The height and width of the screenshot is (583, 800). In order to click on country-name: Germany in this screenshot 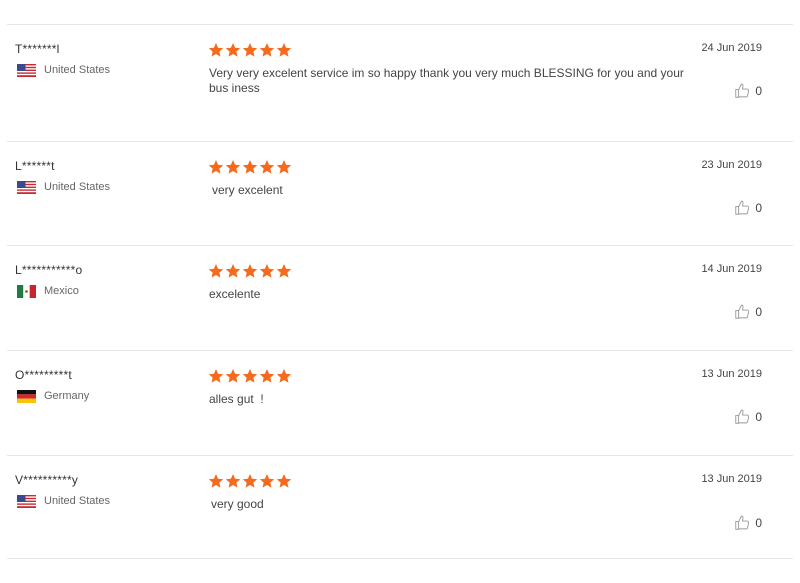, I will do `click(67, 396)`.